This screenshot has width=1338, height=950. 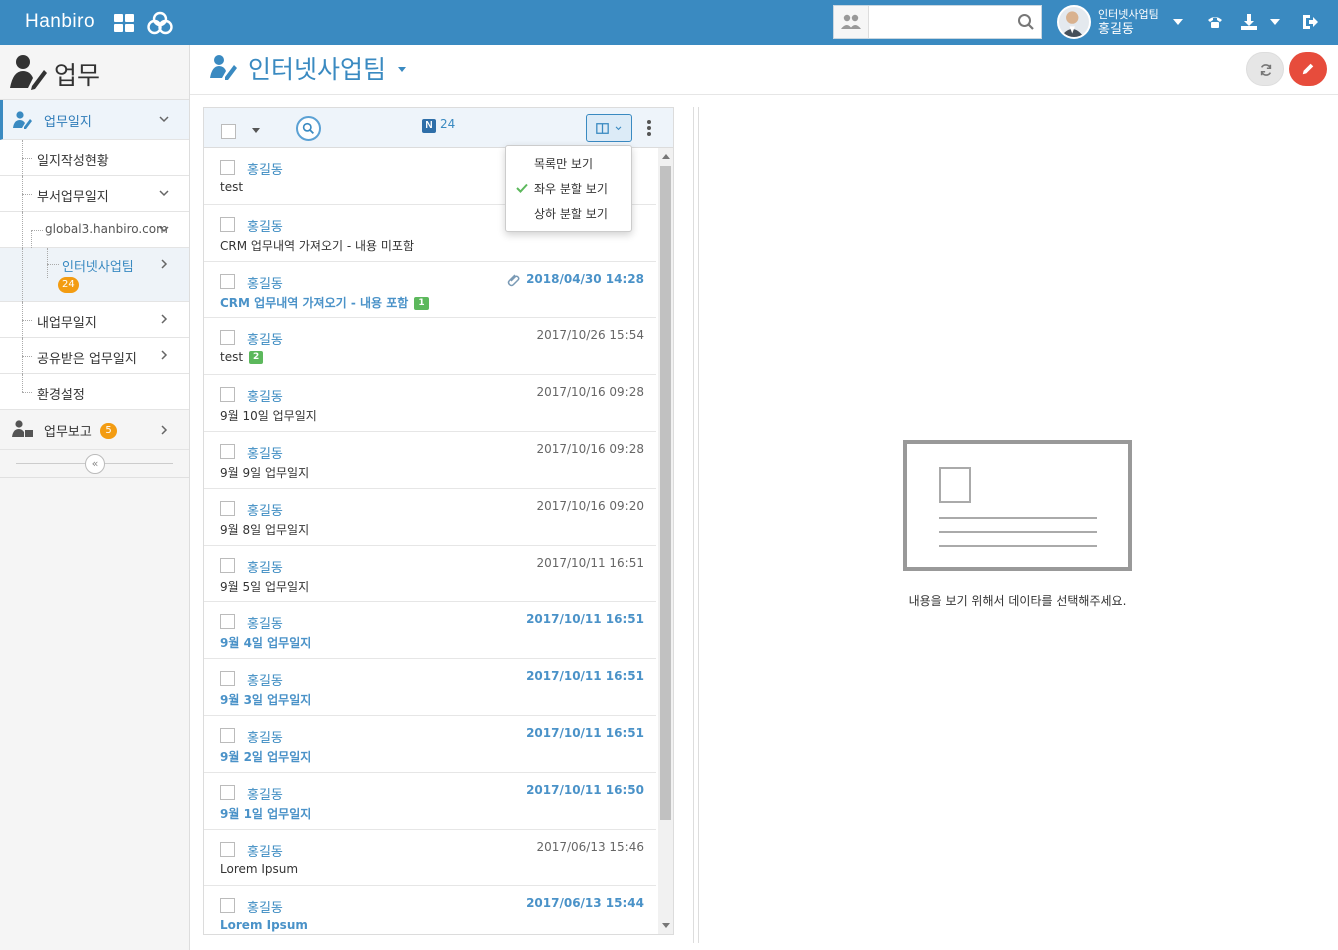 What do you see at coordinates (231, 187) in the screenshot?
I see `row-subject: test` at bounding box center [231, 187].